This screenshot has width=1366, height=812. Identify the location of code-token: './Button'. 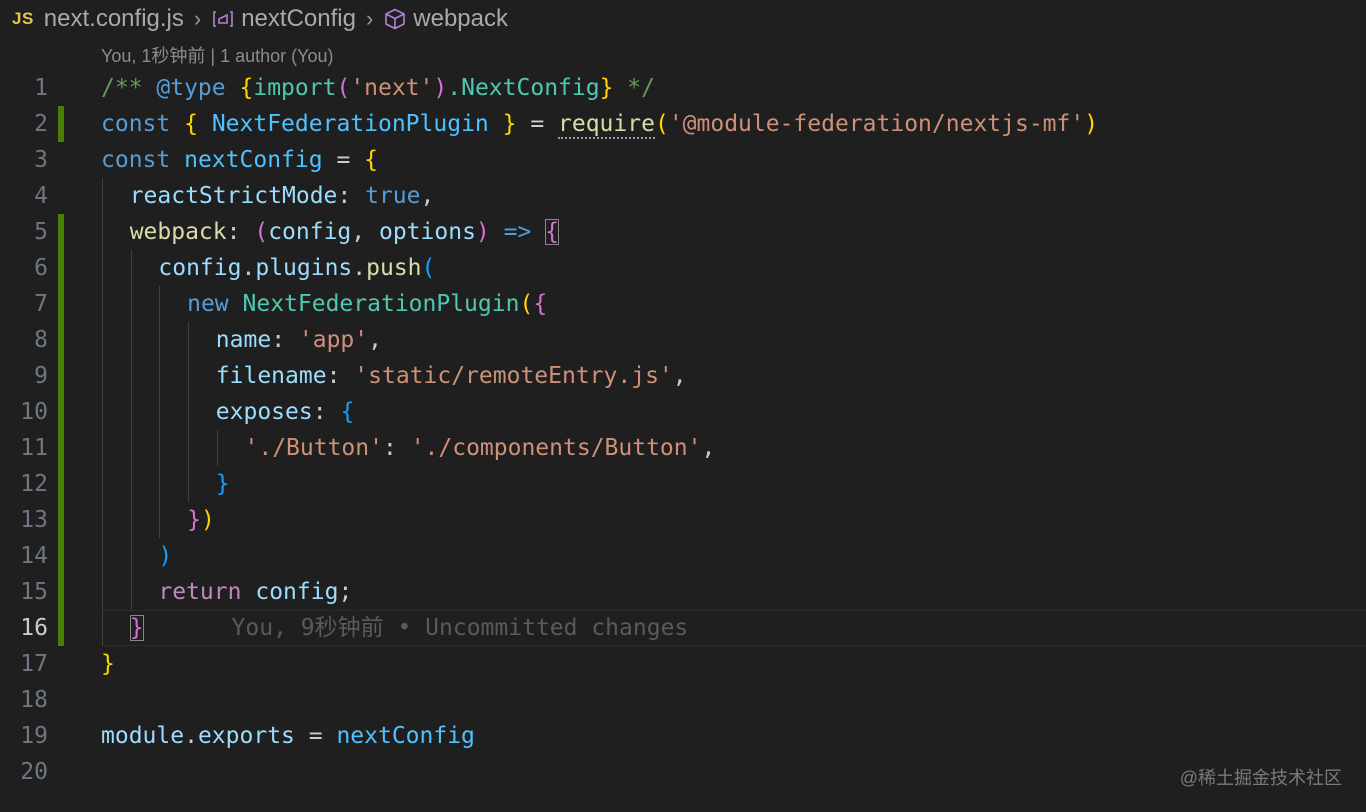
(313, 448).